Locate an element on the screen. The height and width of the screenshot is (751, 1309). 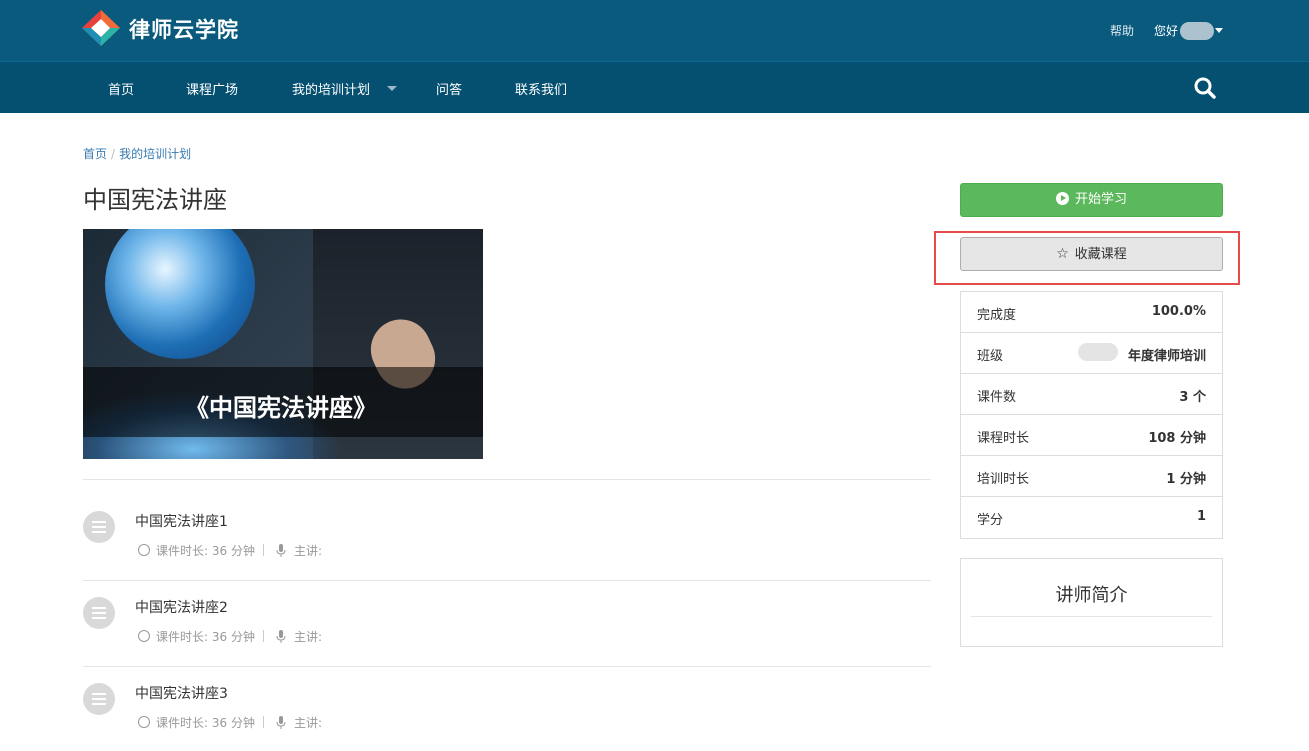
info-value: 108 分钟 is located at coordinates (1177, 438).